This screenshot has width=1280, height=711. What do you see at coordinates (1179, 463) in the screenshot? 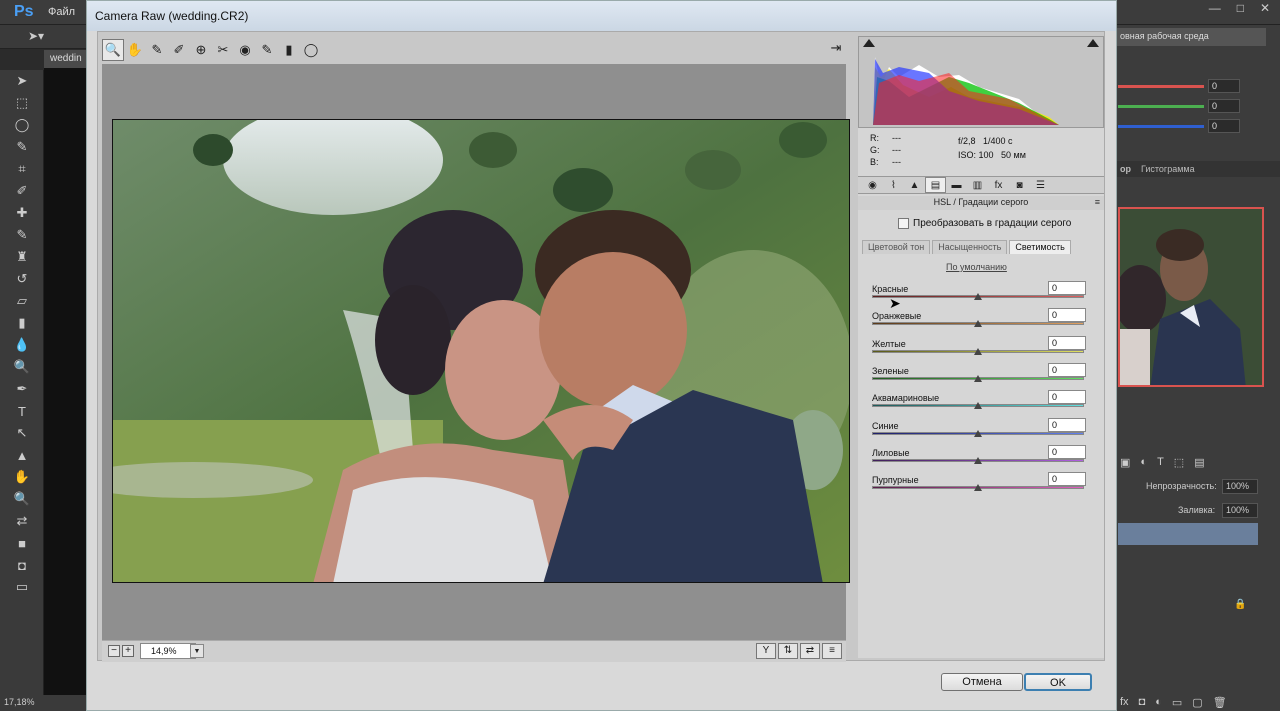
I see `shape-layer-icon: ⬚` at bounding box center [1179, 463].